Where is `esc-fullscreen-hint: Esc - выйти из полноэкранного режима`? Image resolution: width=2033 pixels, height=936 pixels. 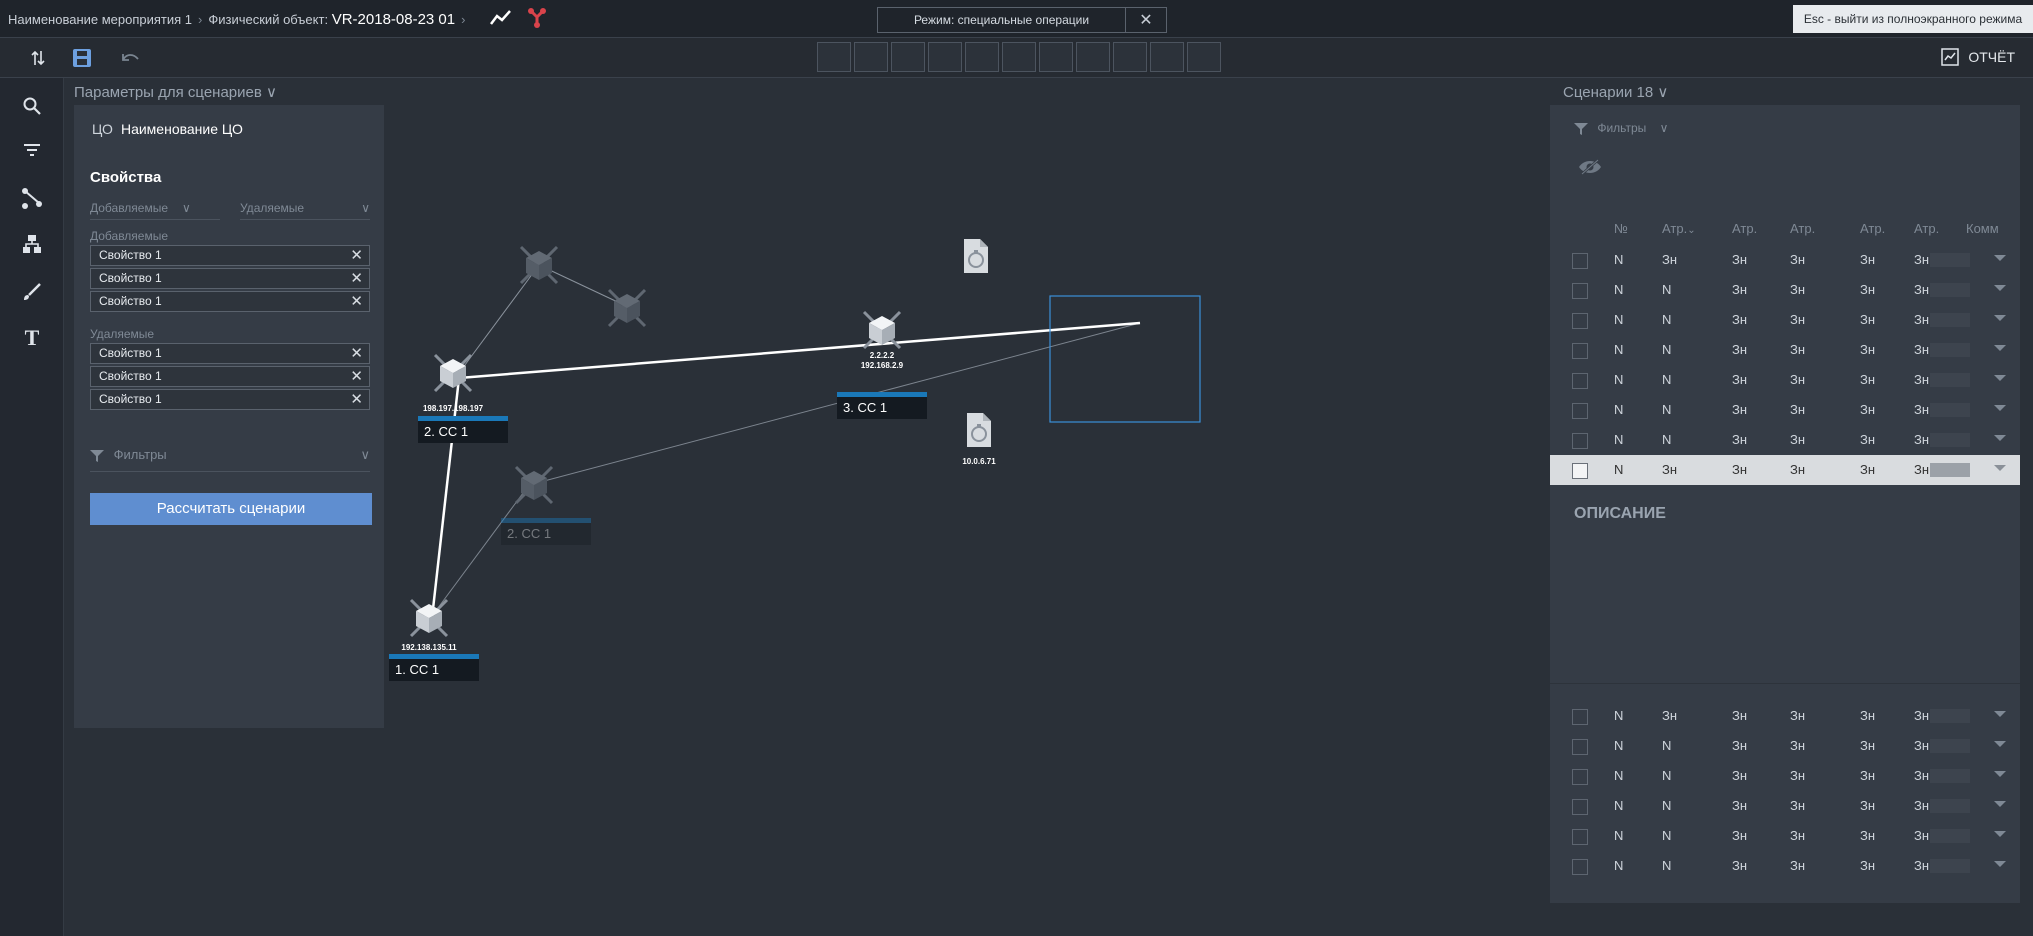
esc-fullscreen-hint: Esc - выйти из полноэкранного режима is located at coordinates (1913, 19).